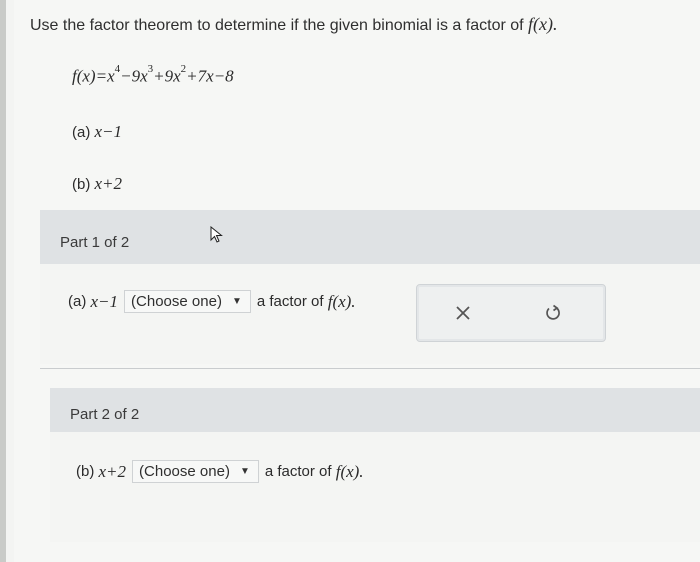 The image size is (700, 562). Describe the element at coordinates (375, 410) in the screenshot. I see `part2-header: Part 2 of 2` at that location.